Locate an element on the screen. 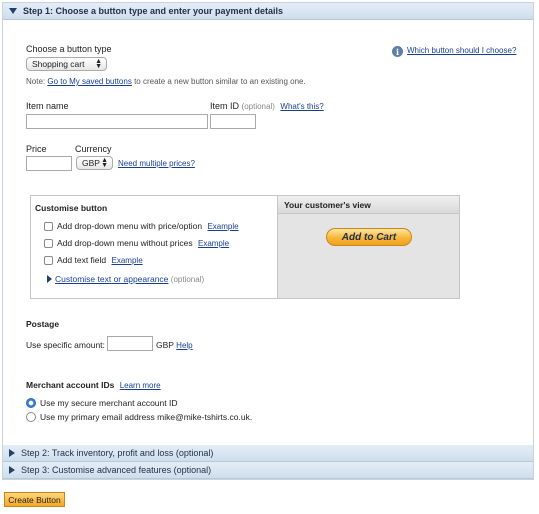 The width and height of the screenshot is (539, 514). item-id-label-group: Item ID (optional) What's this? is located at coordinates (267, 106).